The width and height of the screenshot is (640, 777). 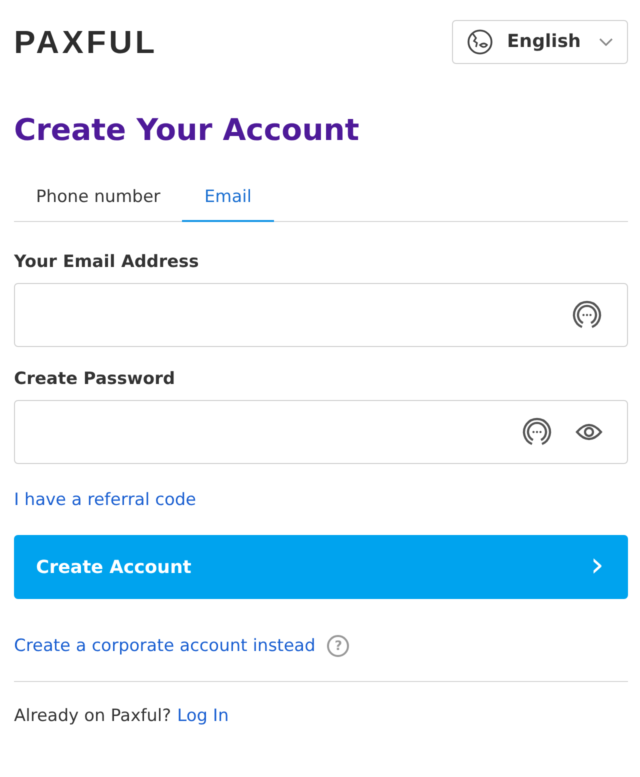 I want to click on login-link: Log In, so click(x=203, y=716).